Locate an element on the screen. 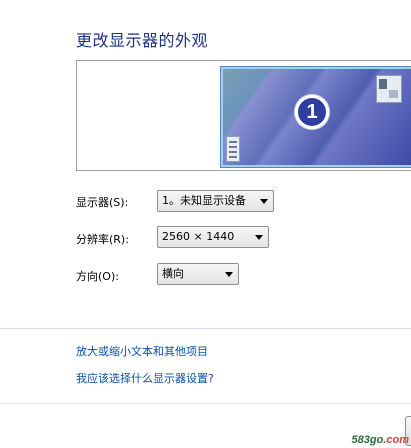  orientation-dropdown: 横向 is located at coordinates (198, 274).